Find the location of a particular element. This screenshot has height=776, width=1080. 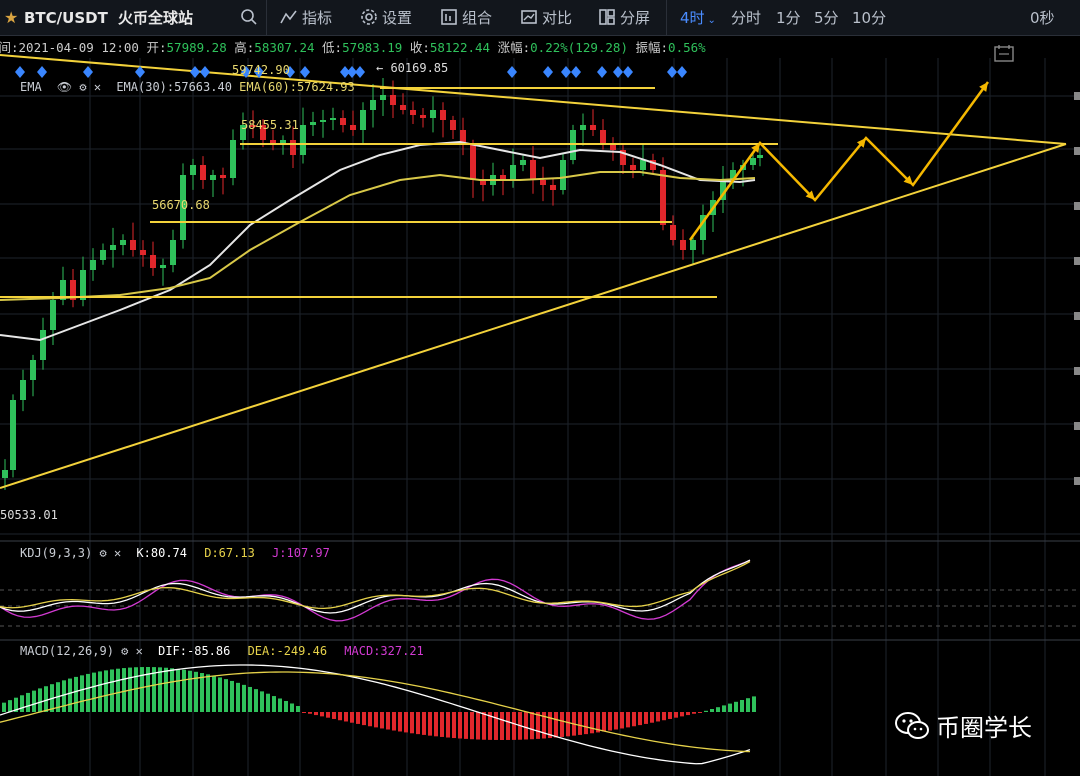

macd-name: MACD(12,26,9) is located at coordinates (67, 651).